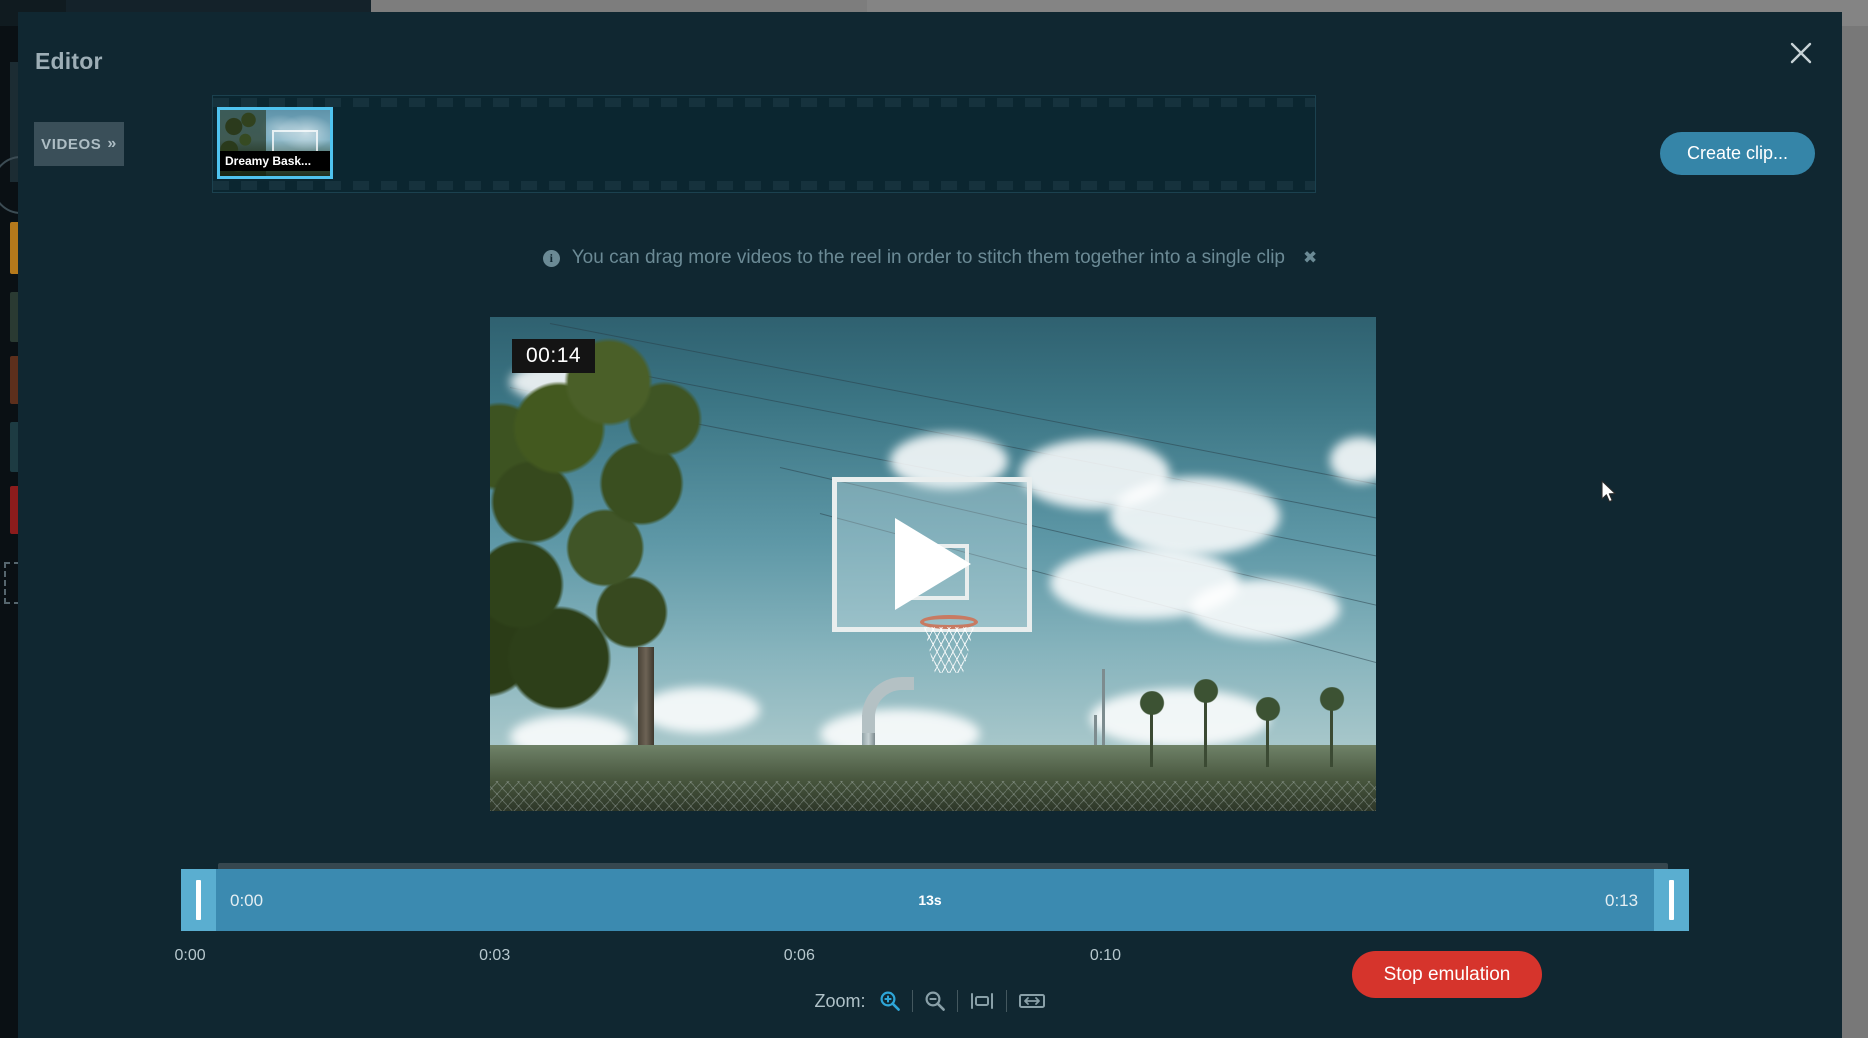  What do you see at coordinates (1801, 53) in the screenshot?
I see `close-icon` at bounding box center [1801, 53].